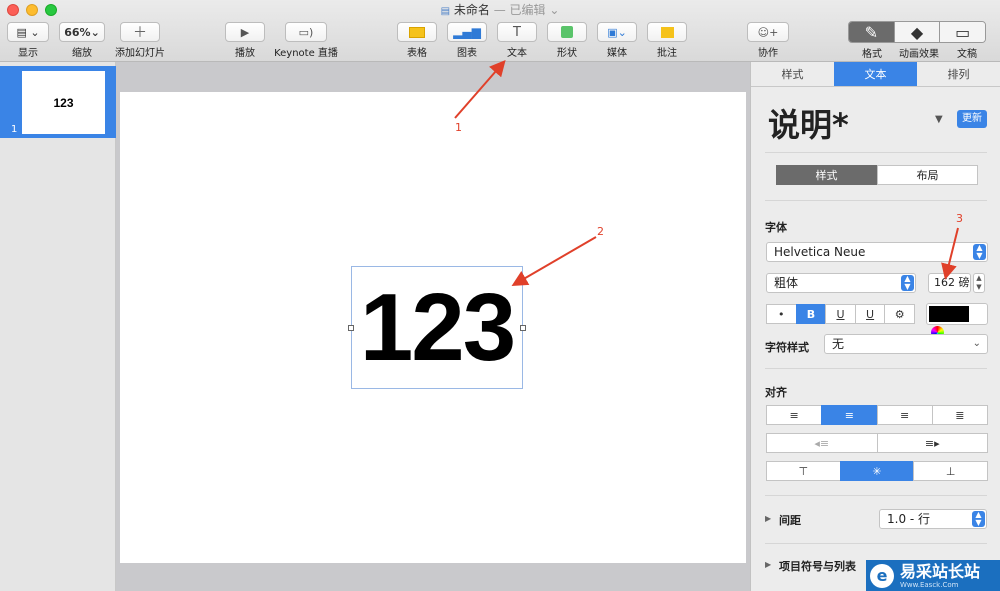 This screenshot has height=591, width=1000. Describe the element at coordinates (417, 32) in the screenshot. I see `table-icon` at that location.